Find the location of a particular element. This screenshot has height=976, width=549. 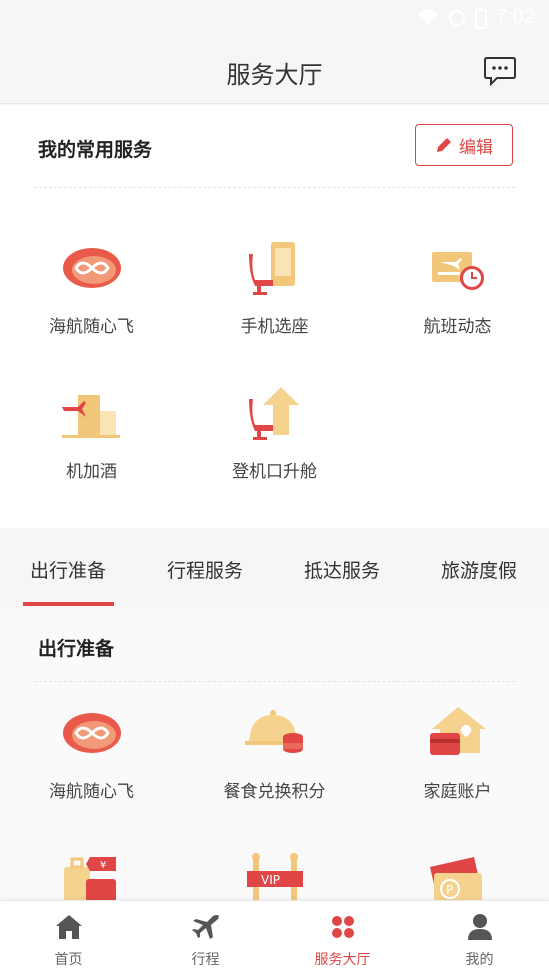

service-item: 机加酒 is located at coordinates (91, 433).